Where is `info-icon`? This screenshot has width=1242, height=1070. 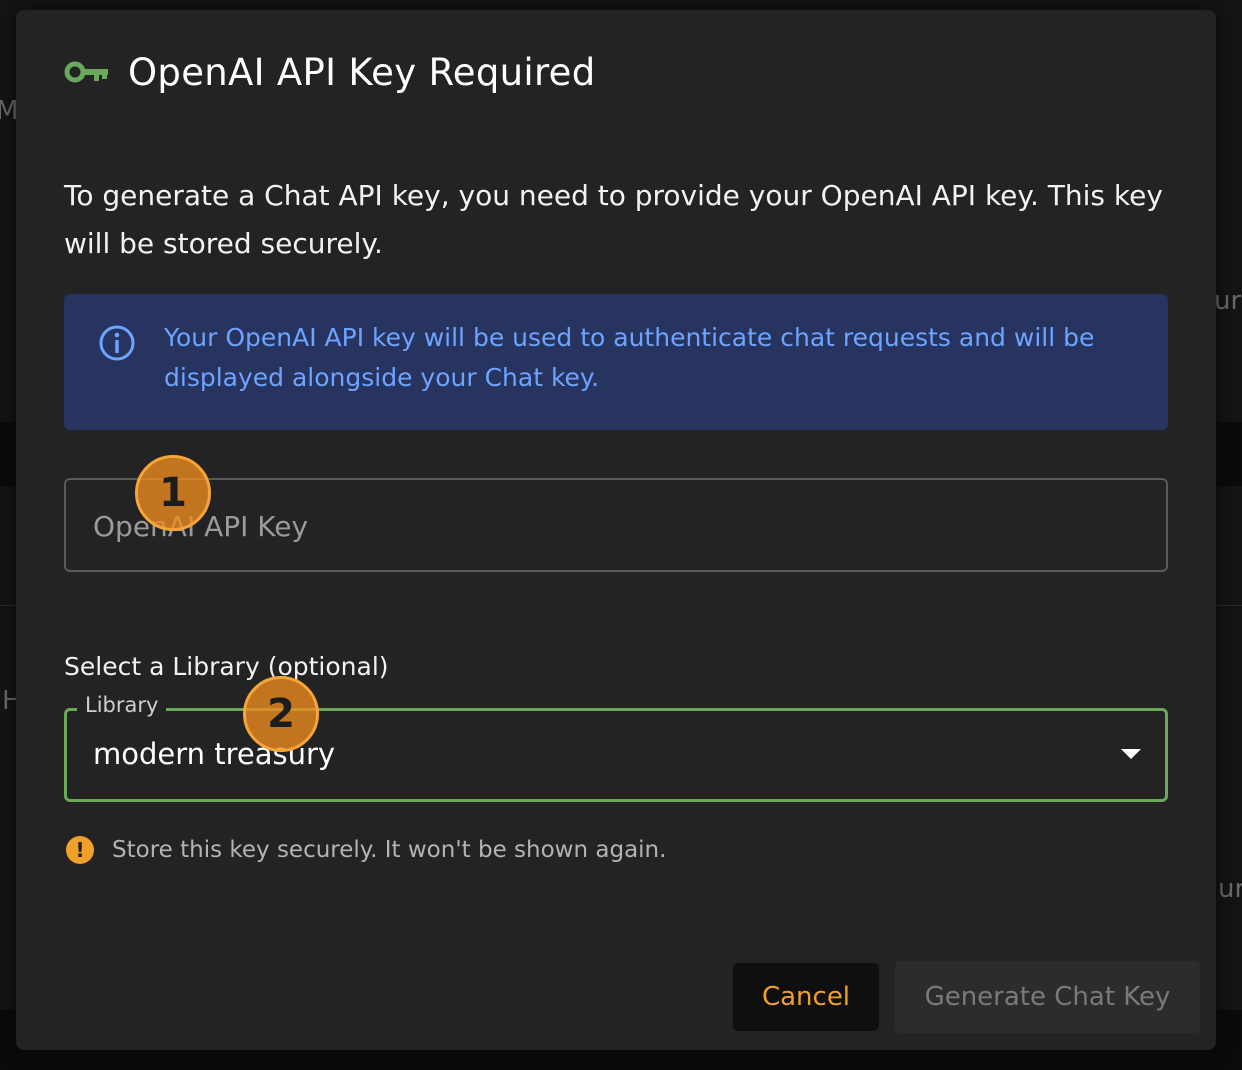 info-icon is located at coordinates (117, 343).